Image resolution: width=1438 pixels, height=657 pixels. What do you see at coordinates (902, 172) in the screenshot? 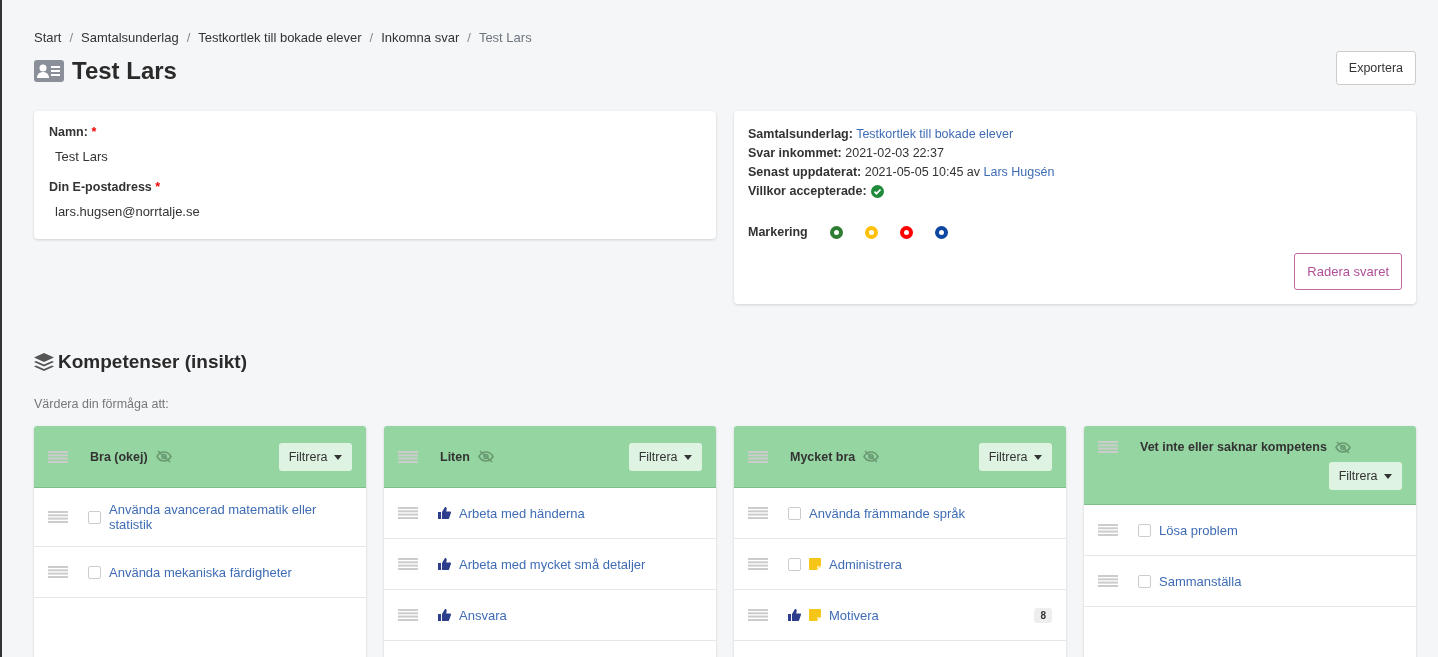
I see `info-line: Senast uppdaterat: 2021-05-05 10:45 av Lars Hugsén` at bounding box center [902, 172].